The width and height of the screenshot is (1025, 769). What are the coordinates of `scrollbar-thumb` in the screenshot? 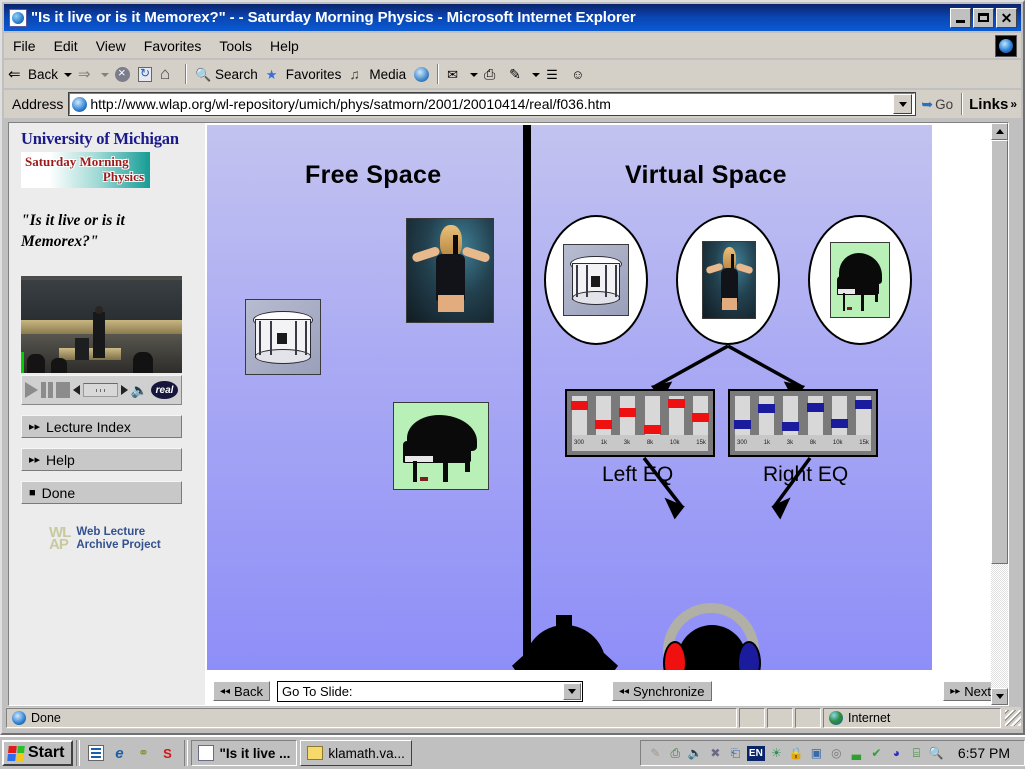 It's located at (999, 352).